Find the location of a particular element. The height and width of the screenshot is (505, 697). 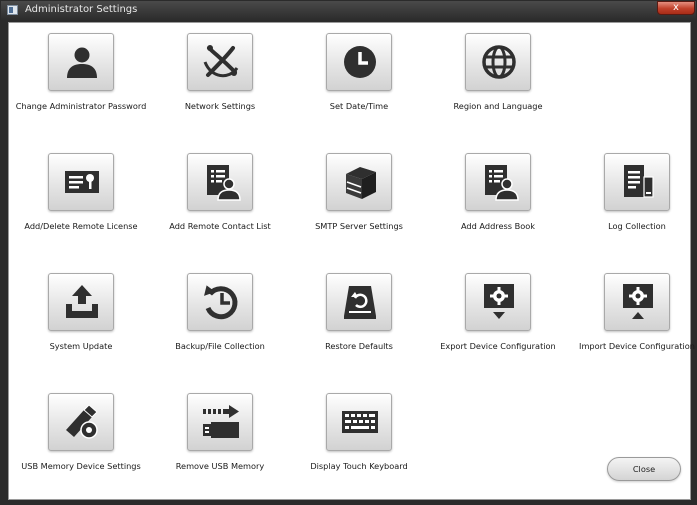

tile-remote-contact-list: Add Remote Contact List is located at coordinates (220, 195).